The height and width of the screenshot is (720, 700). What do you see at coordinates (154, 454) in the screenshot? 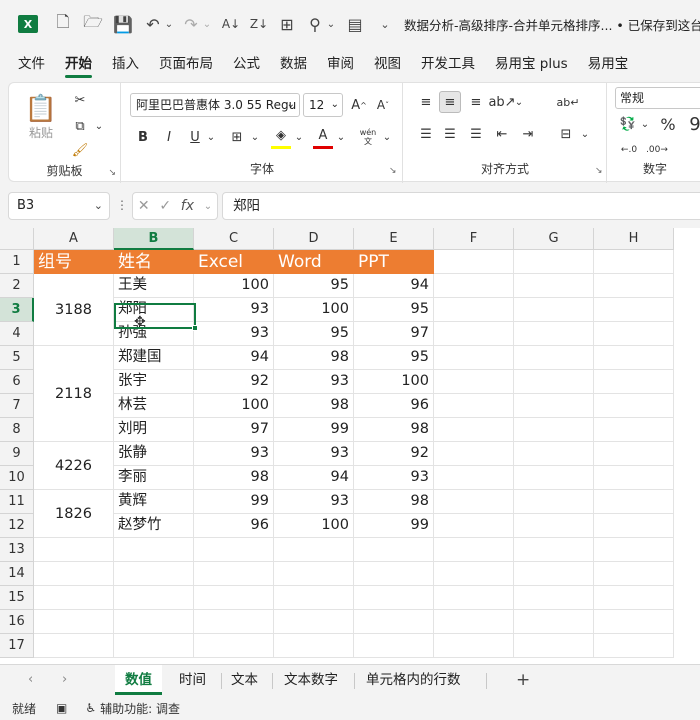
I see `name-cell: 张静` at bounding box center [154, 454].